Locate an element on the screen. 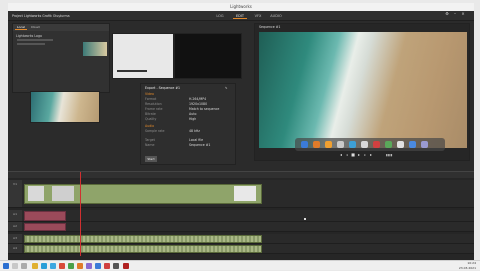 This screenshot has width=480, height=271. finder-icon is located at coordinates (304, 144).